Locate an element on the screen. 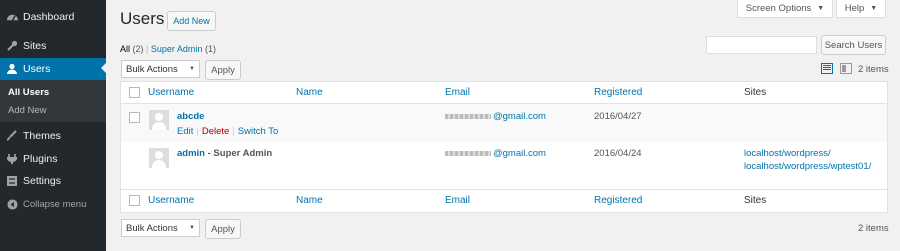  site-link: localhost/wordpress/wptest01/ is located at coordinates (807, 166).